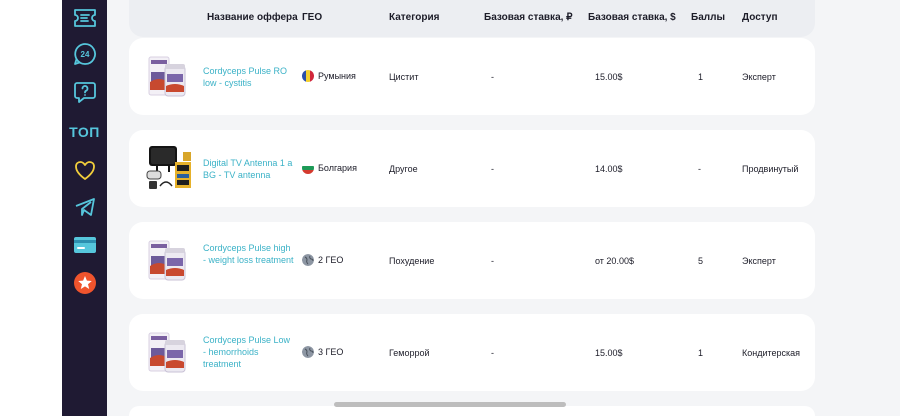  What do you see at coordinates (404, 77) in the screenshot?
I see `category-cell: Цистит` at bounding box center [404, 77].